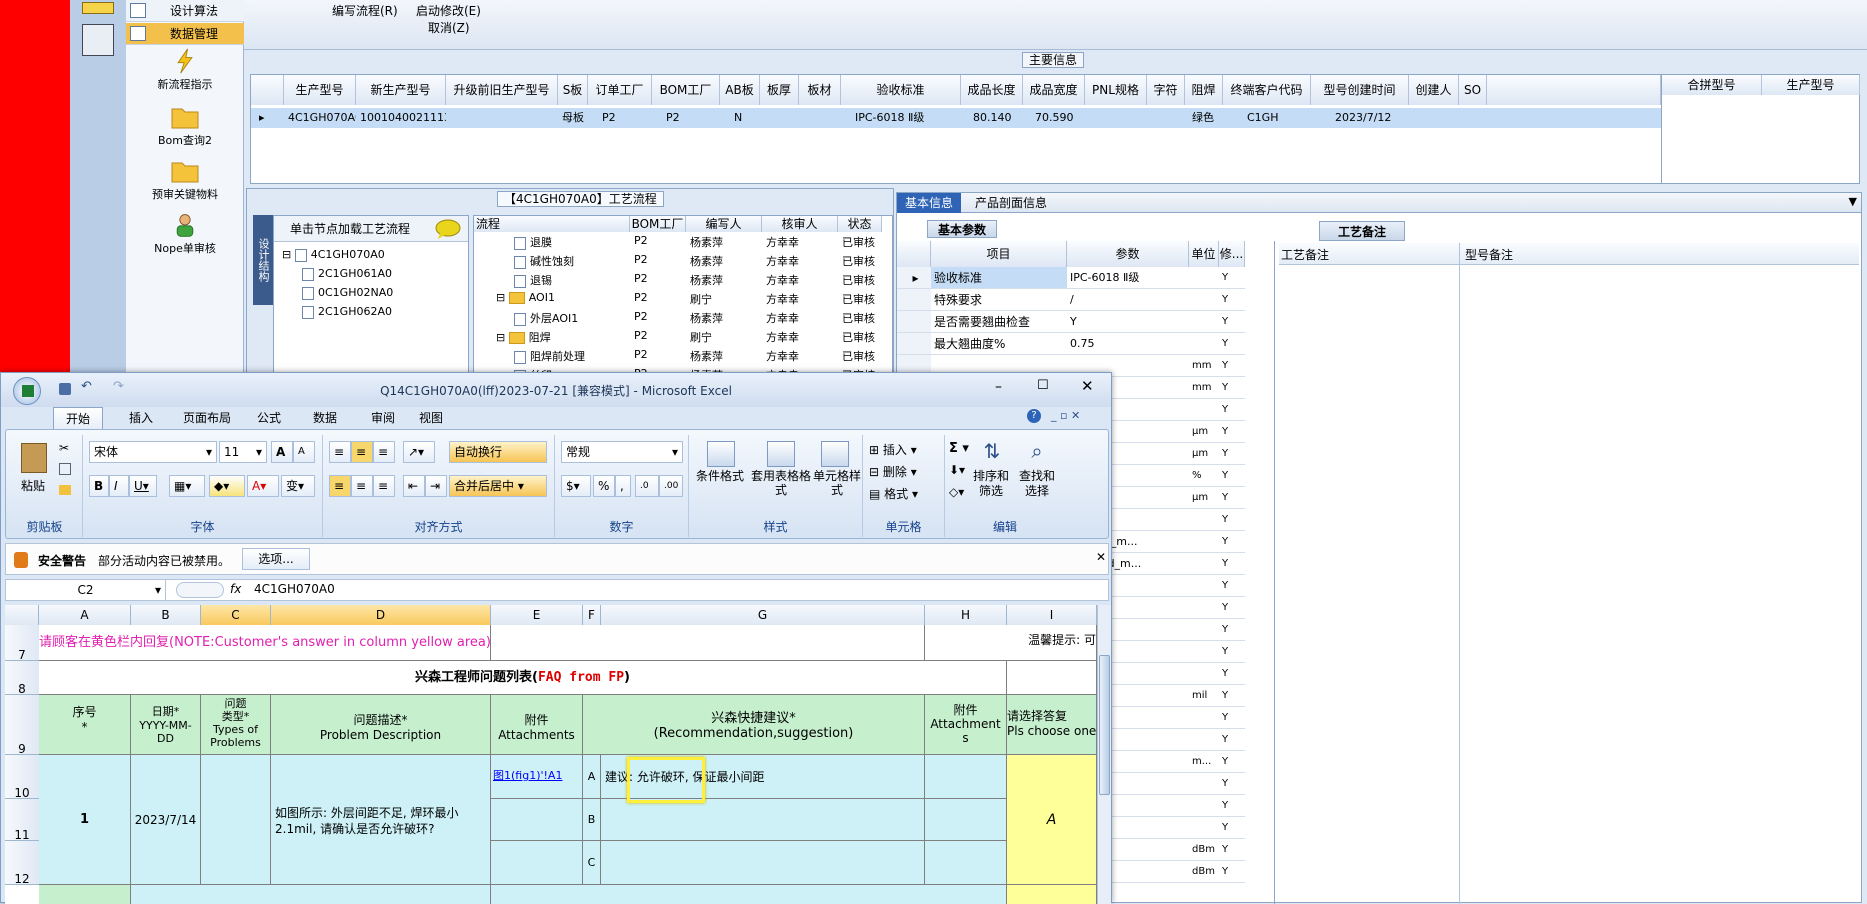 Image resolution: width=1867 pixels, height=904 pixels. I want to click on col-header: 创建人, so click(1434, 90).